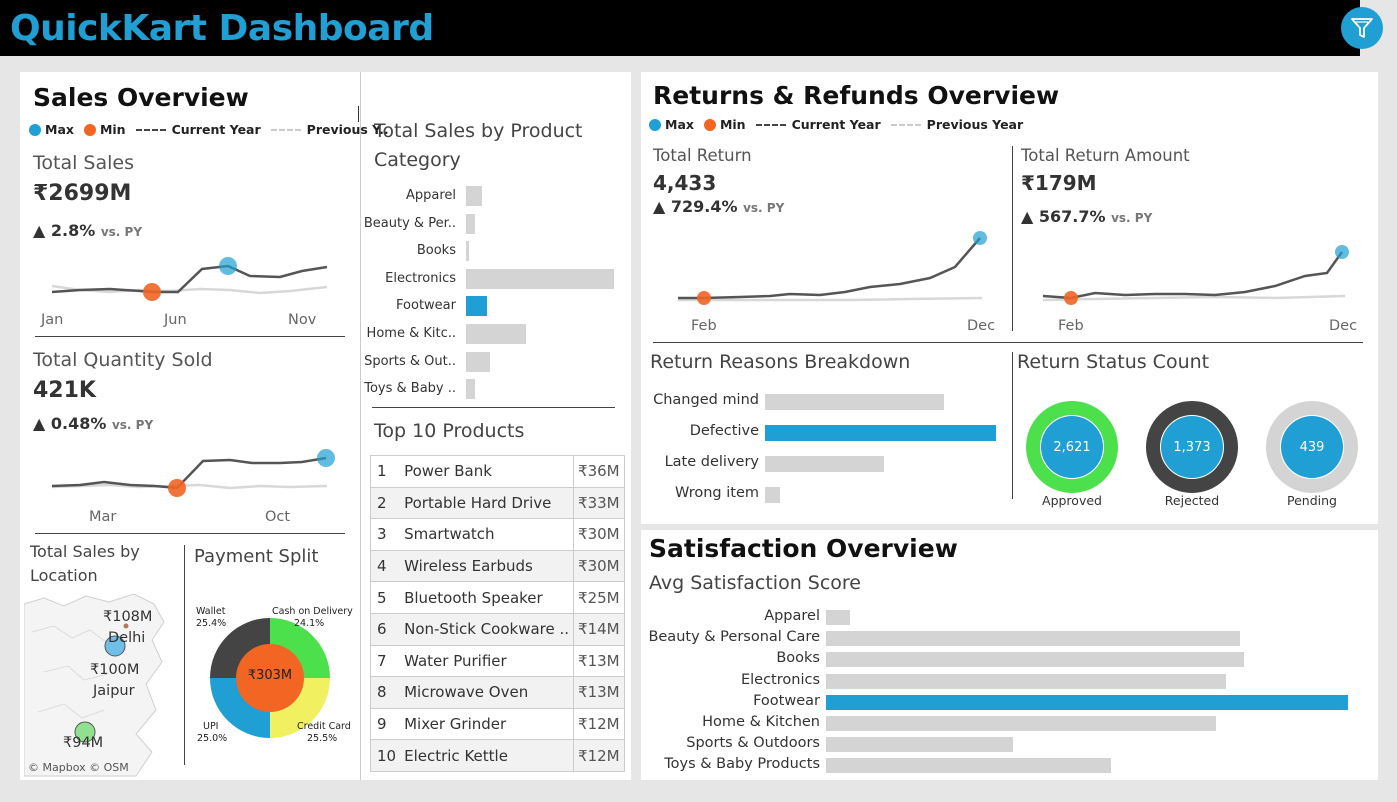  I want to click on product-value: ₹25M, so click(599, 597).